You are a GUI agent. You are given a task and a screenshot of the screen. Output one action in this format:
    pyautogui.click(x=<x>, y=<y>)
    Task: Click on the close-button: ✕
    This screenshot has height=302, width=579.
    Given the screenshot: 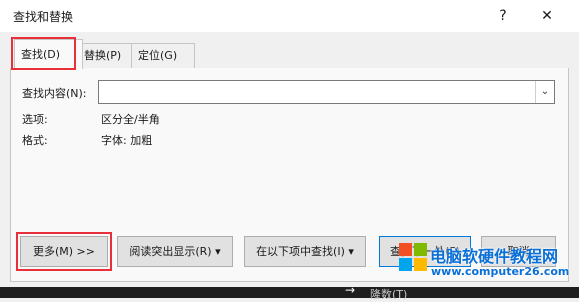 What is the action you would take?
    pyautogui.click(x=547, y=16)
    